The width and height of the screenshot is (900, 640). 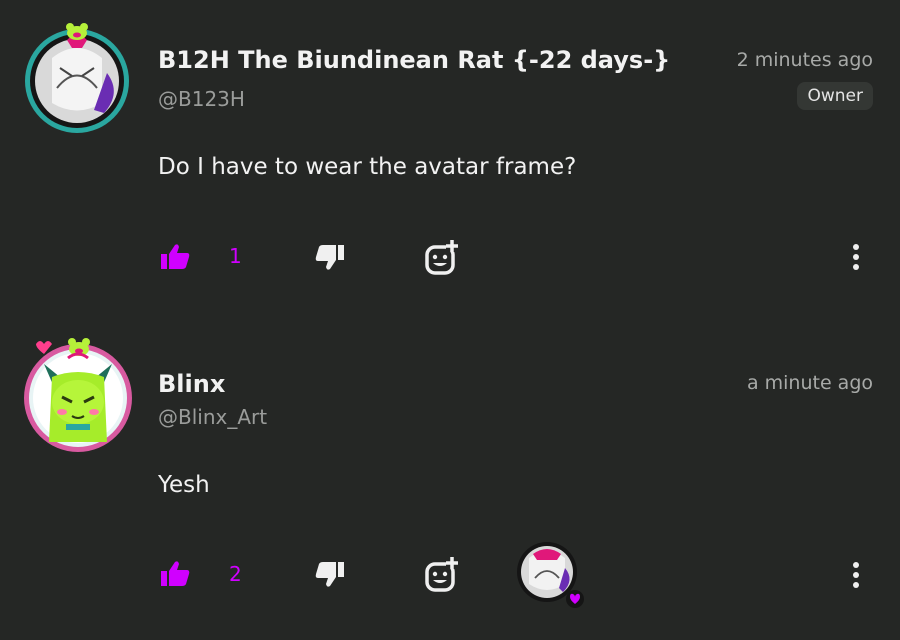 I want to click on like-count: 1, so click(x=235, y=256).